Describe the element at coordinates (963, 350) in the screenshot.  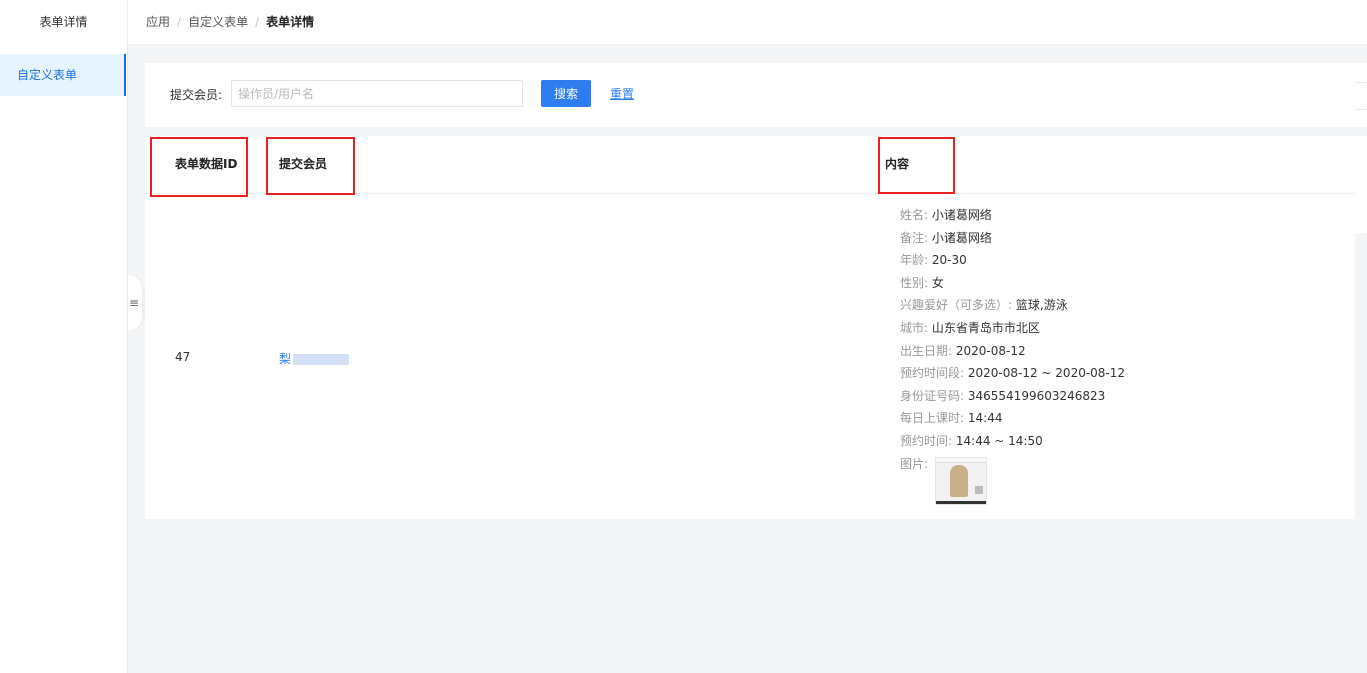
I see `content-line-birth-date: 出生日期: 2020-08-12` at that location.